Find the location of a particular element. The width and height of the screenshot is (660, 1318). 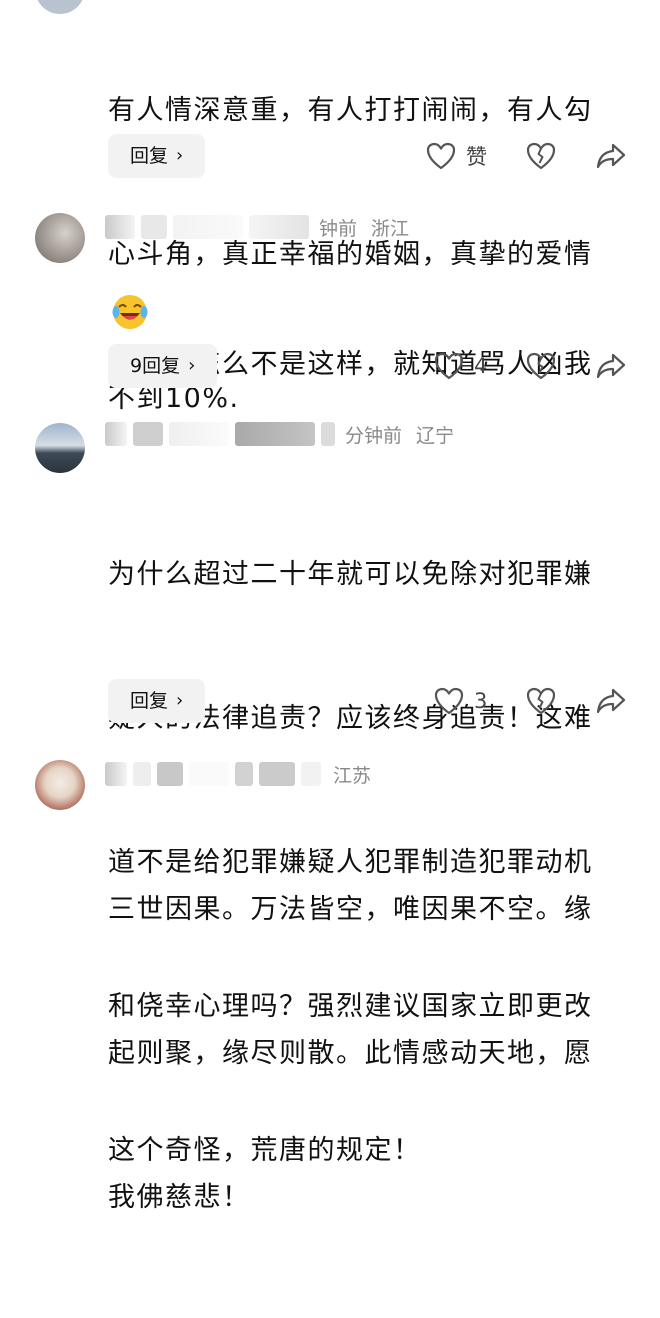

comment-location: 辽宁 is located at coordinates (435, 435).